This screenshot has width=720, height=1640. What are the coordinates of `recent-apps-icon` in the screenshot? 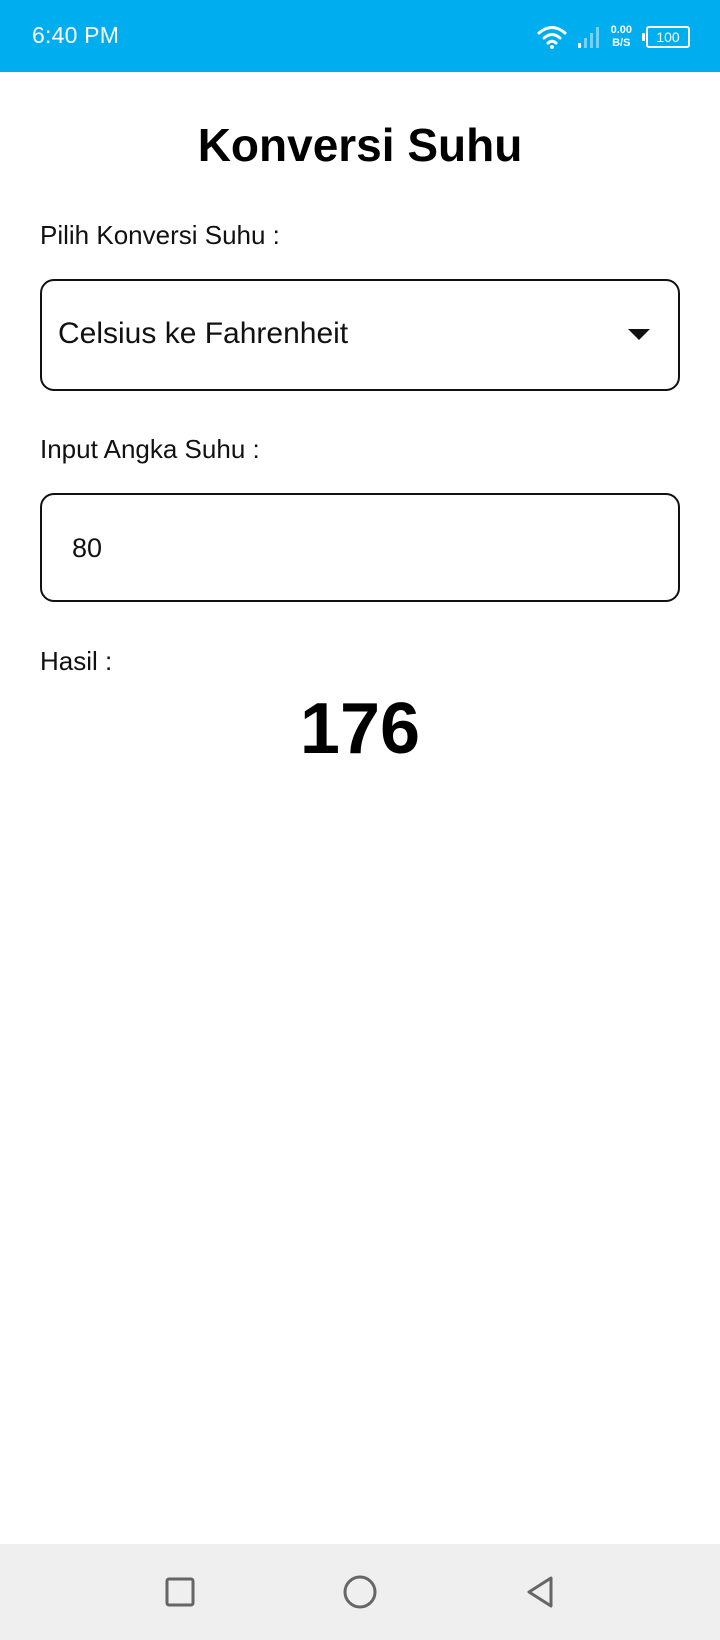 It's located at (180, 1592).